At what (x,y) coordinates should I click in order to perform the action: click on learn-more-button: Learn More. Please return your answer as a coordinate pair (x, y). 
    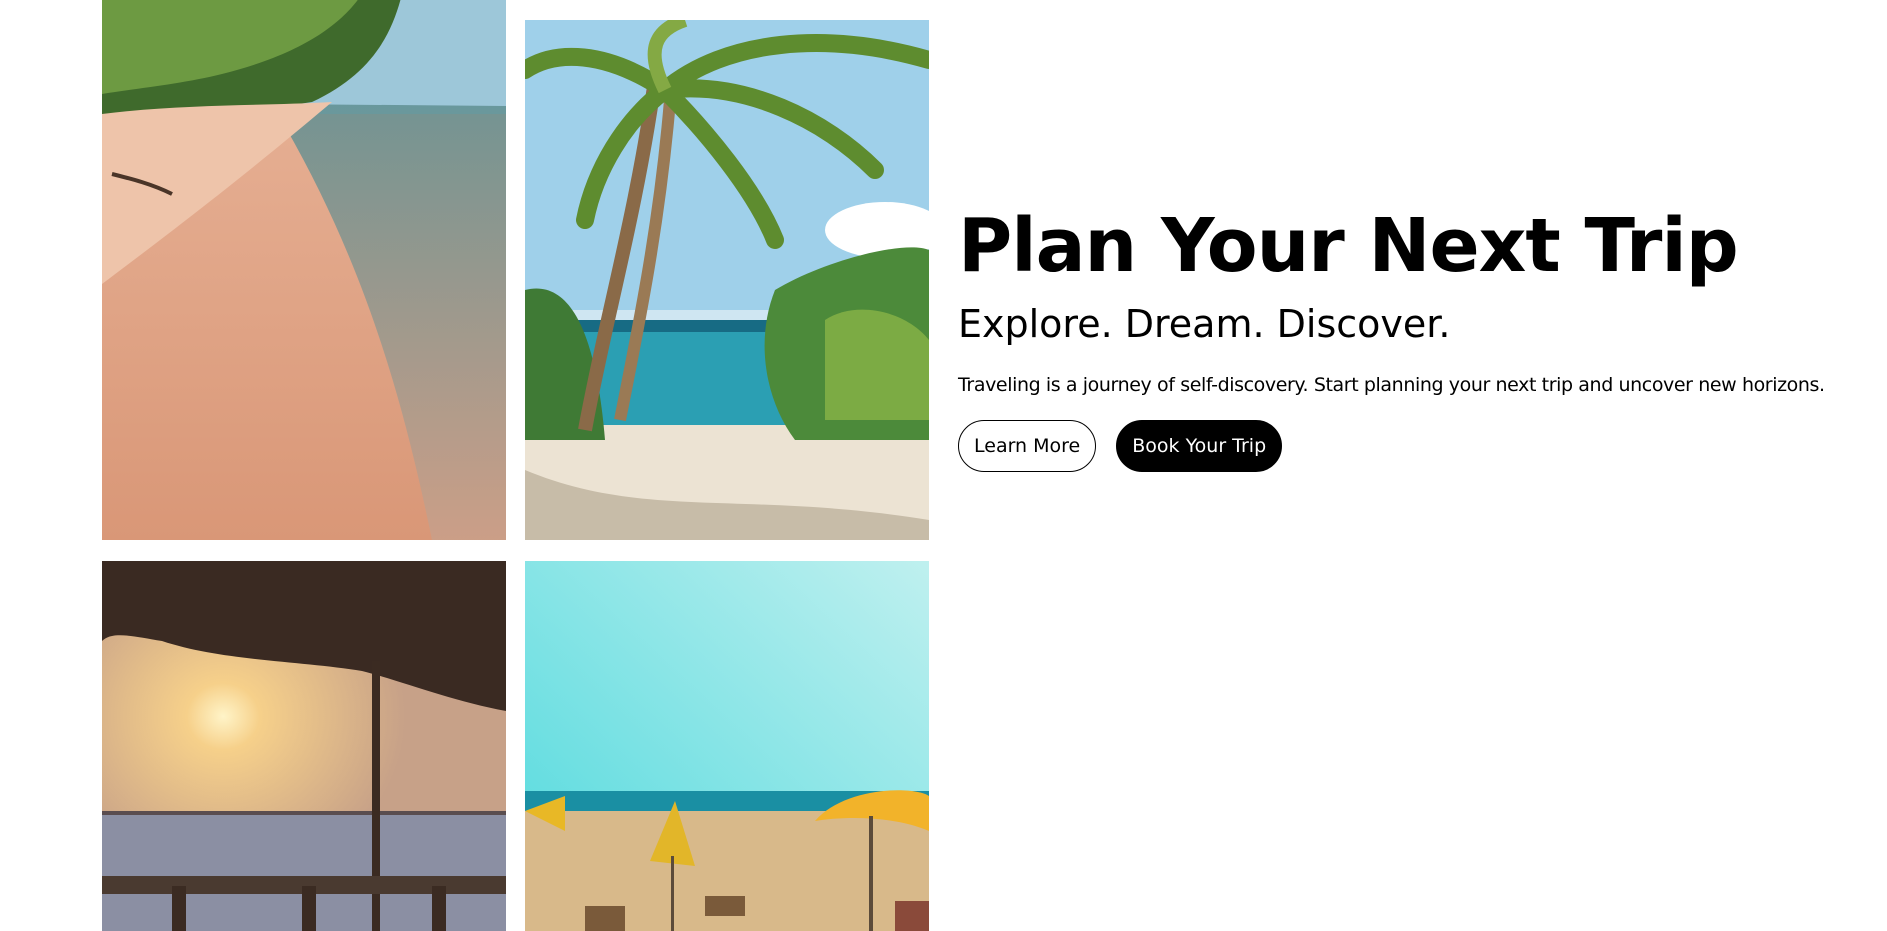
    Looking at the image, I should click on (1027, 446).